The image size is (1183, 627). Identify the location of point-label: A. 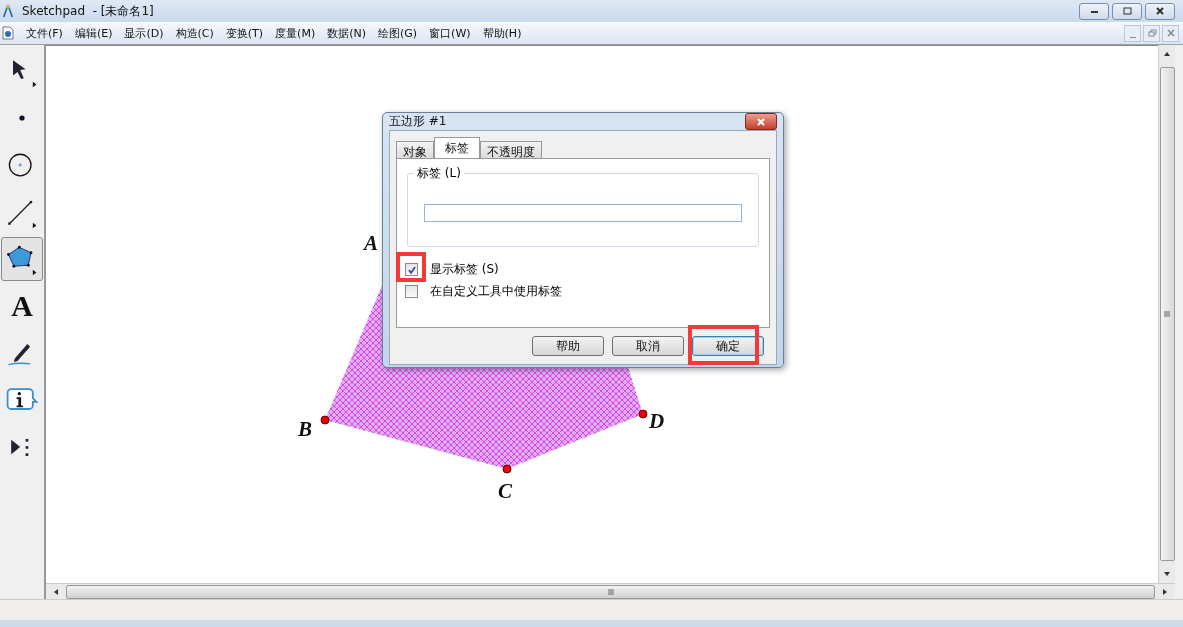
(371, 243).